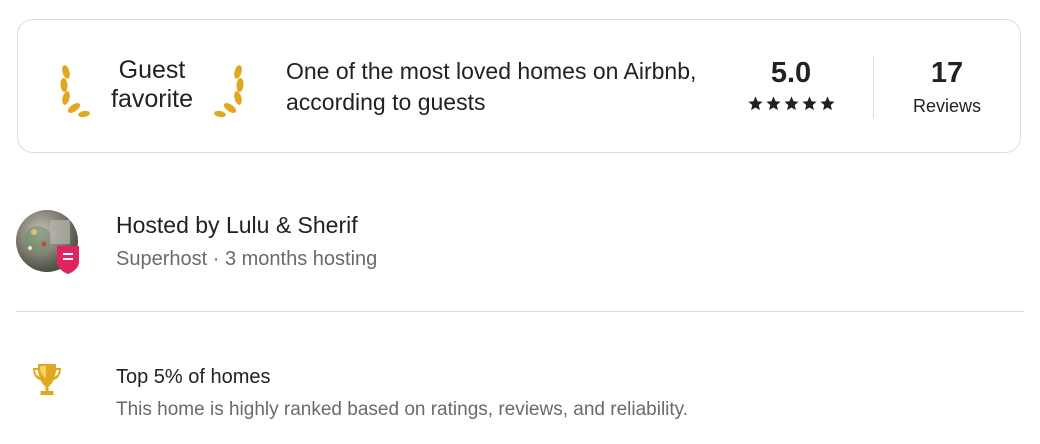  What do you see at coordinates (47, 379) in the screenshot?
I see `trophy-icon` at bounding box center [47, 379].